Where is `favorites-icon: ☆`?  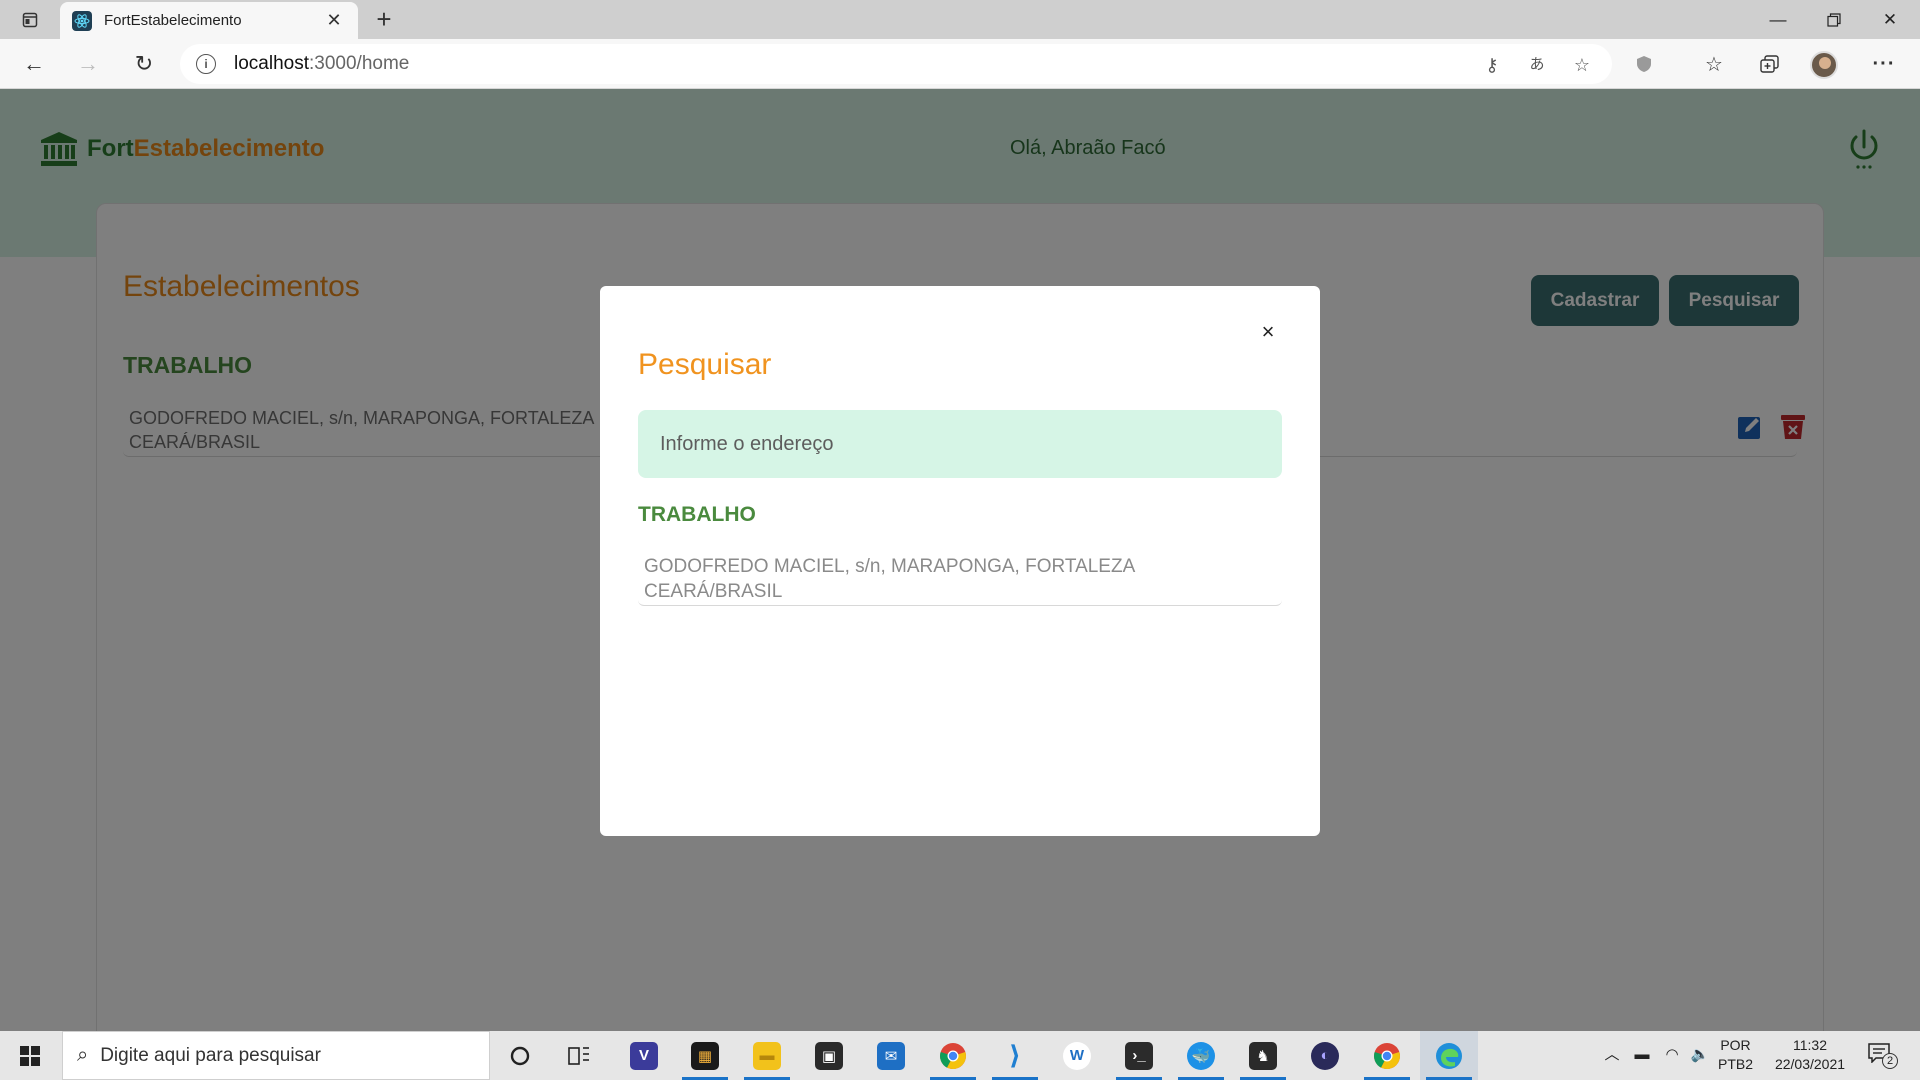 favorites-icon: ☆ is located at coordinates (1714, 64).